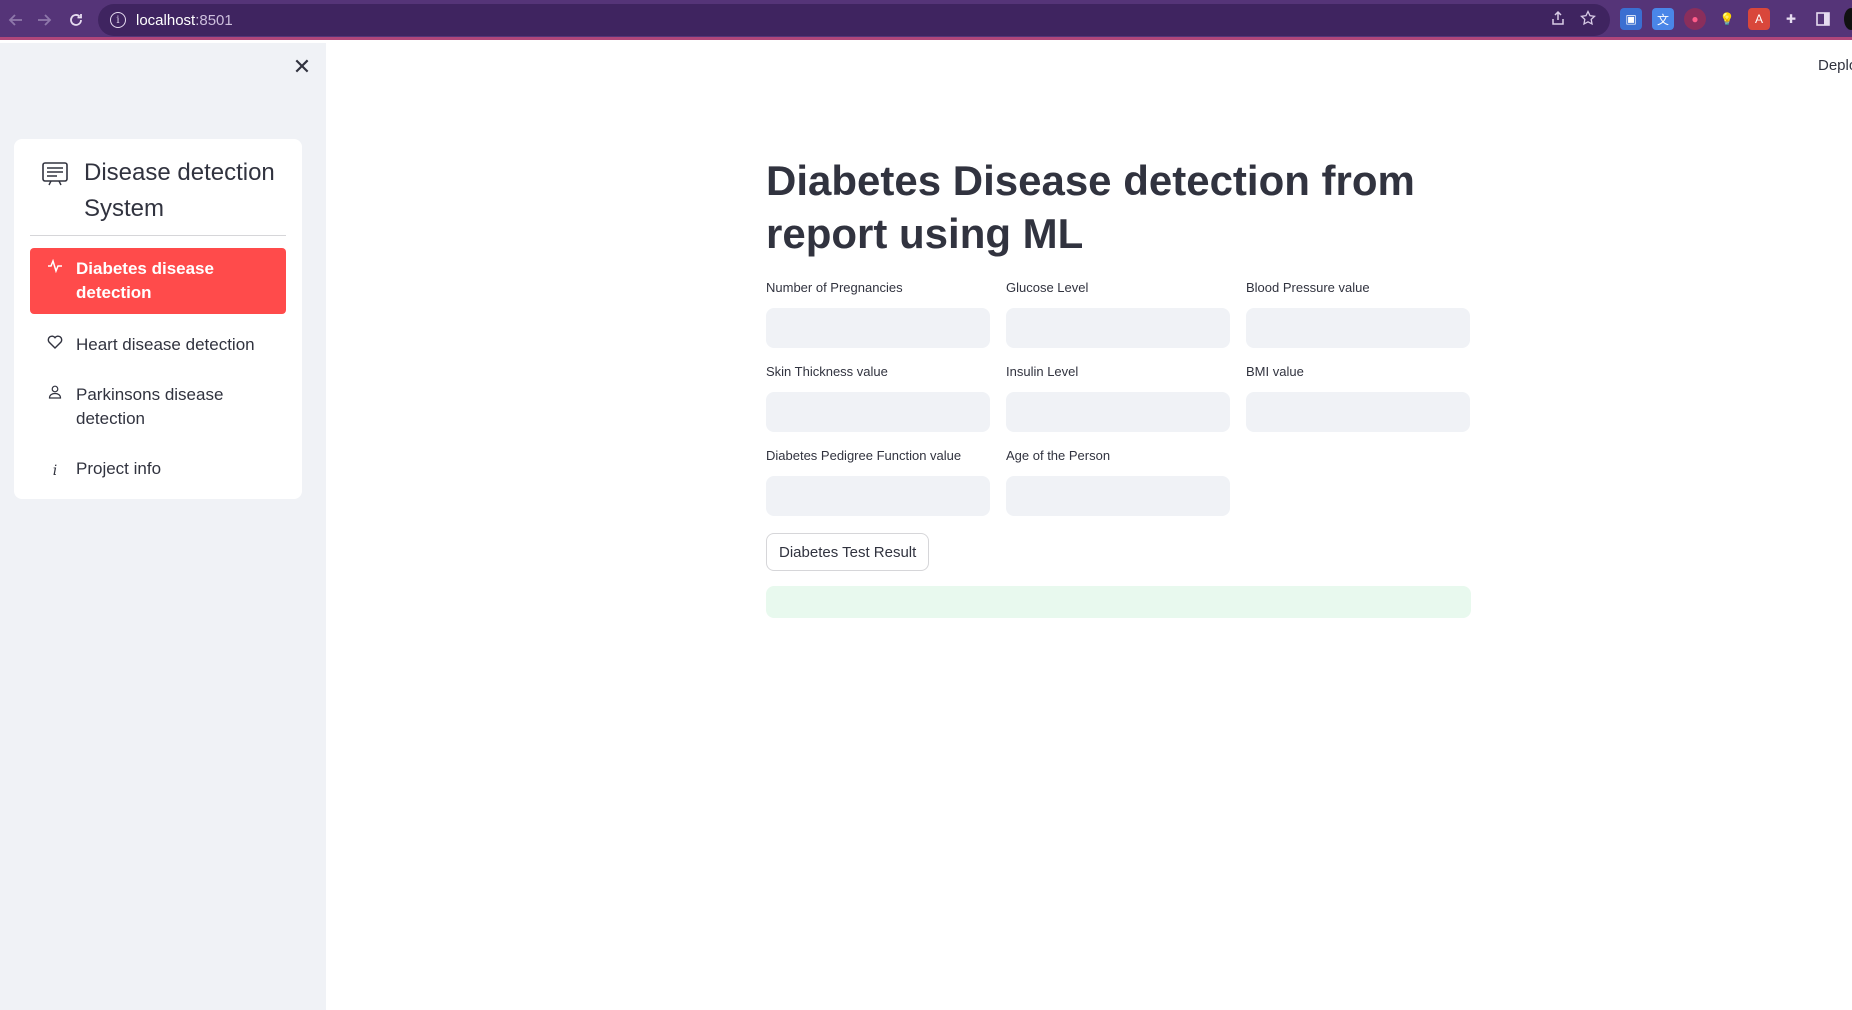 The image size is (1852, 1010). I want to click on bmi-input, so click(1358, 412).